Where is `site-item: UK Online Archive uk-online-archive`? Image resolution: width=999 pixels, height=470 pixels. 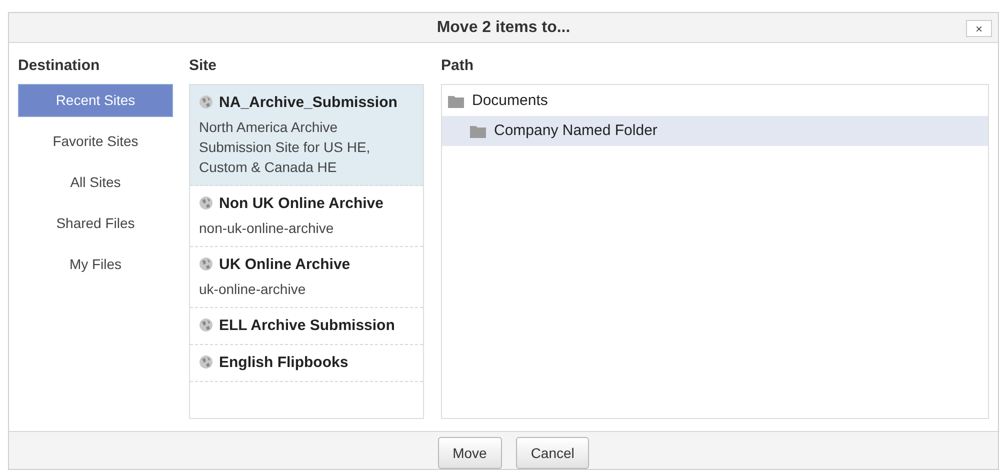
site-item: UK Online Archive uk-online-archive is located at coordinates (306, 277).